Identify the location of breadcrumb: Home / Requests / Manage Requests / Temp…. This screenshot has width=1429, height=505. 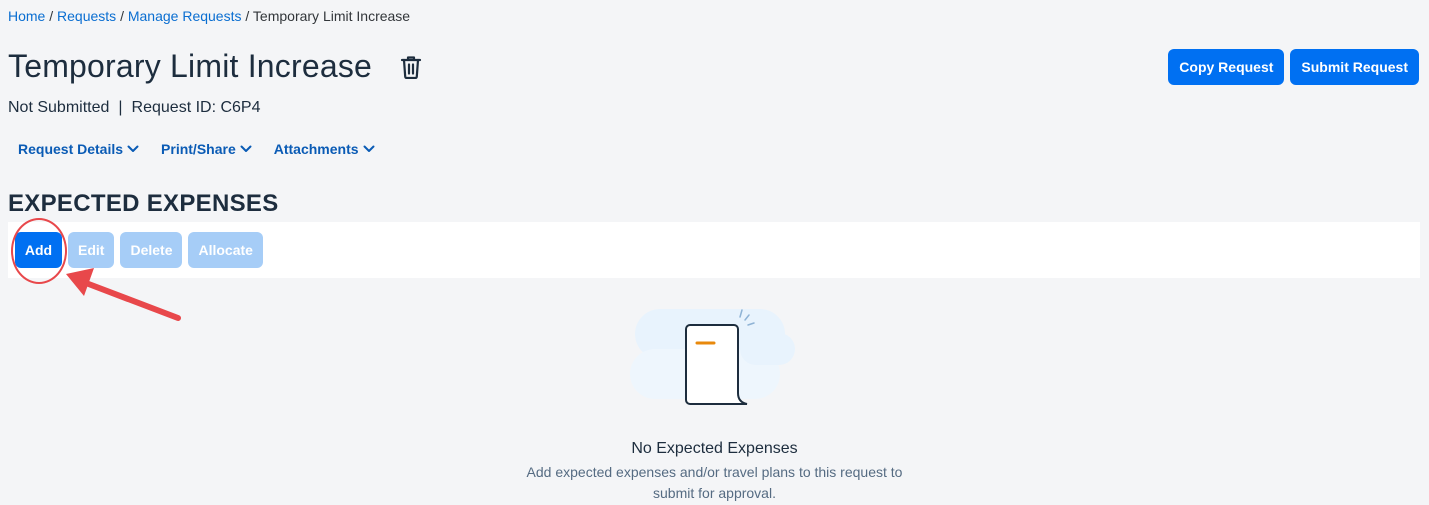
(209, 16).